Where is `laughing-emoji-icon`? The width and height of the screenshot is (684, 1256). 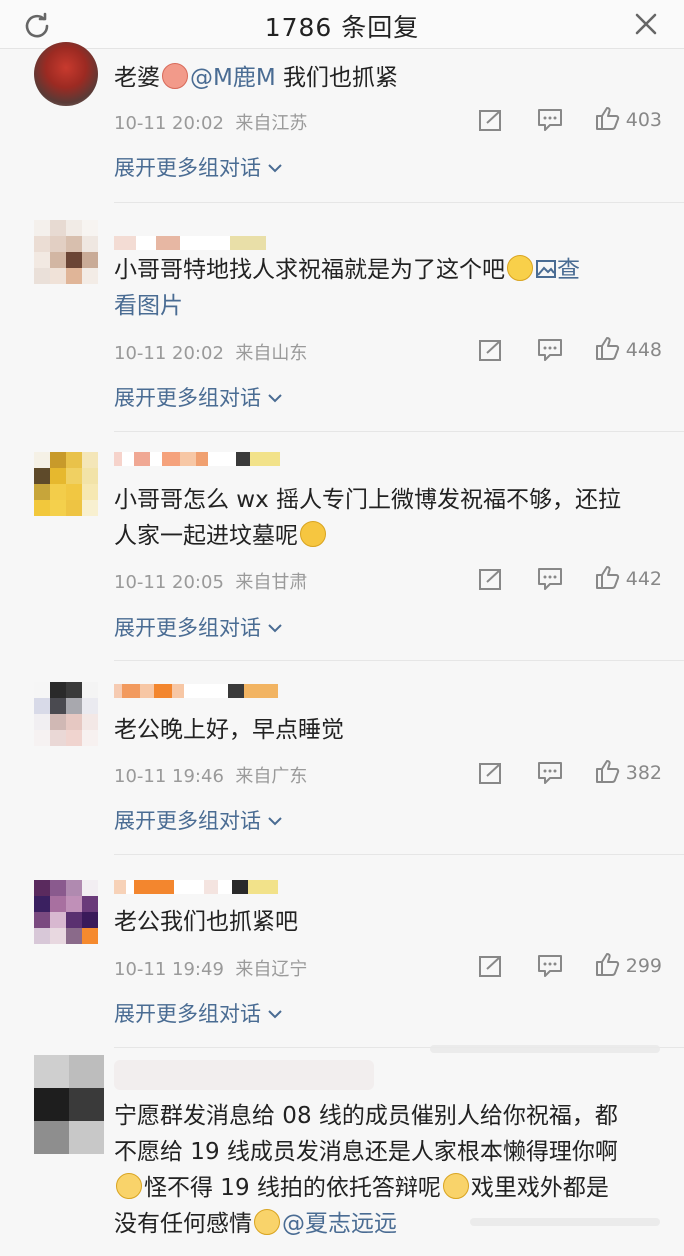
laughing-emoji-icon is located at coordinates (313, 534).